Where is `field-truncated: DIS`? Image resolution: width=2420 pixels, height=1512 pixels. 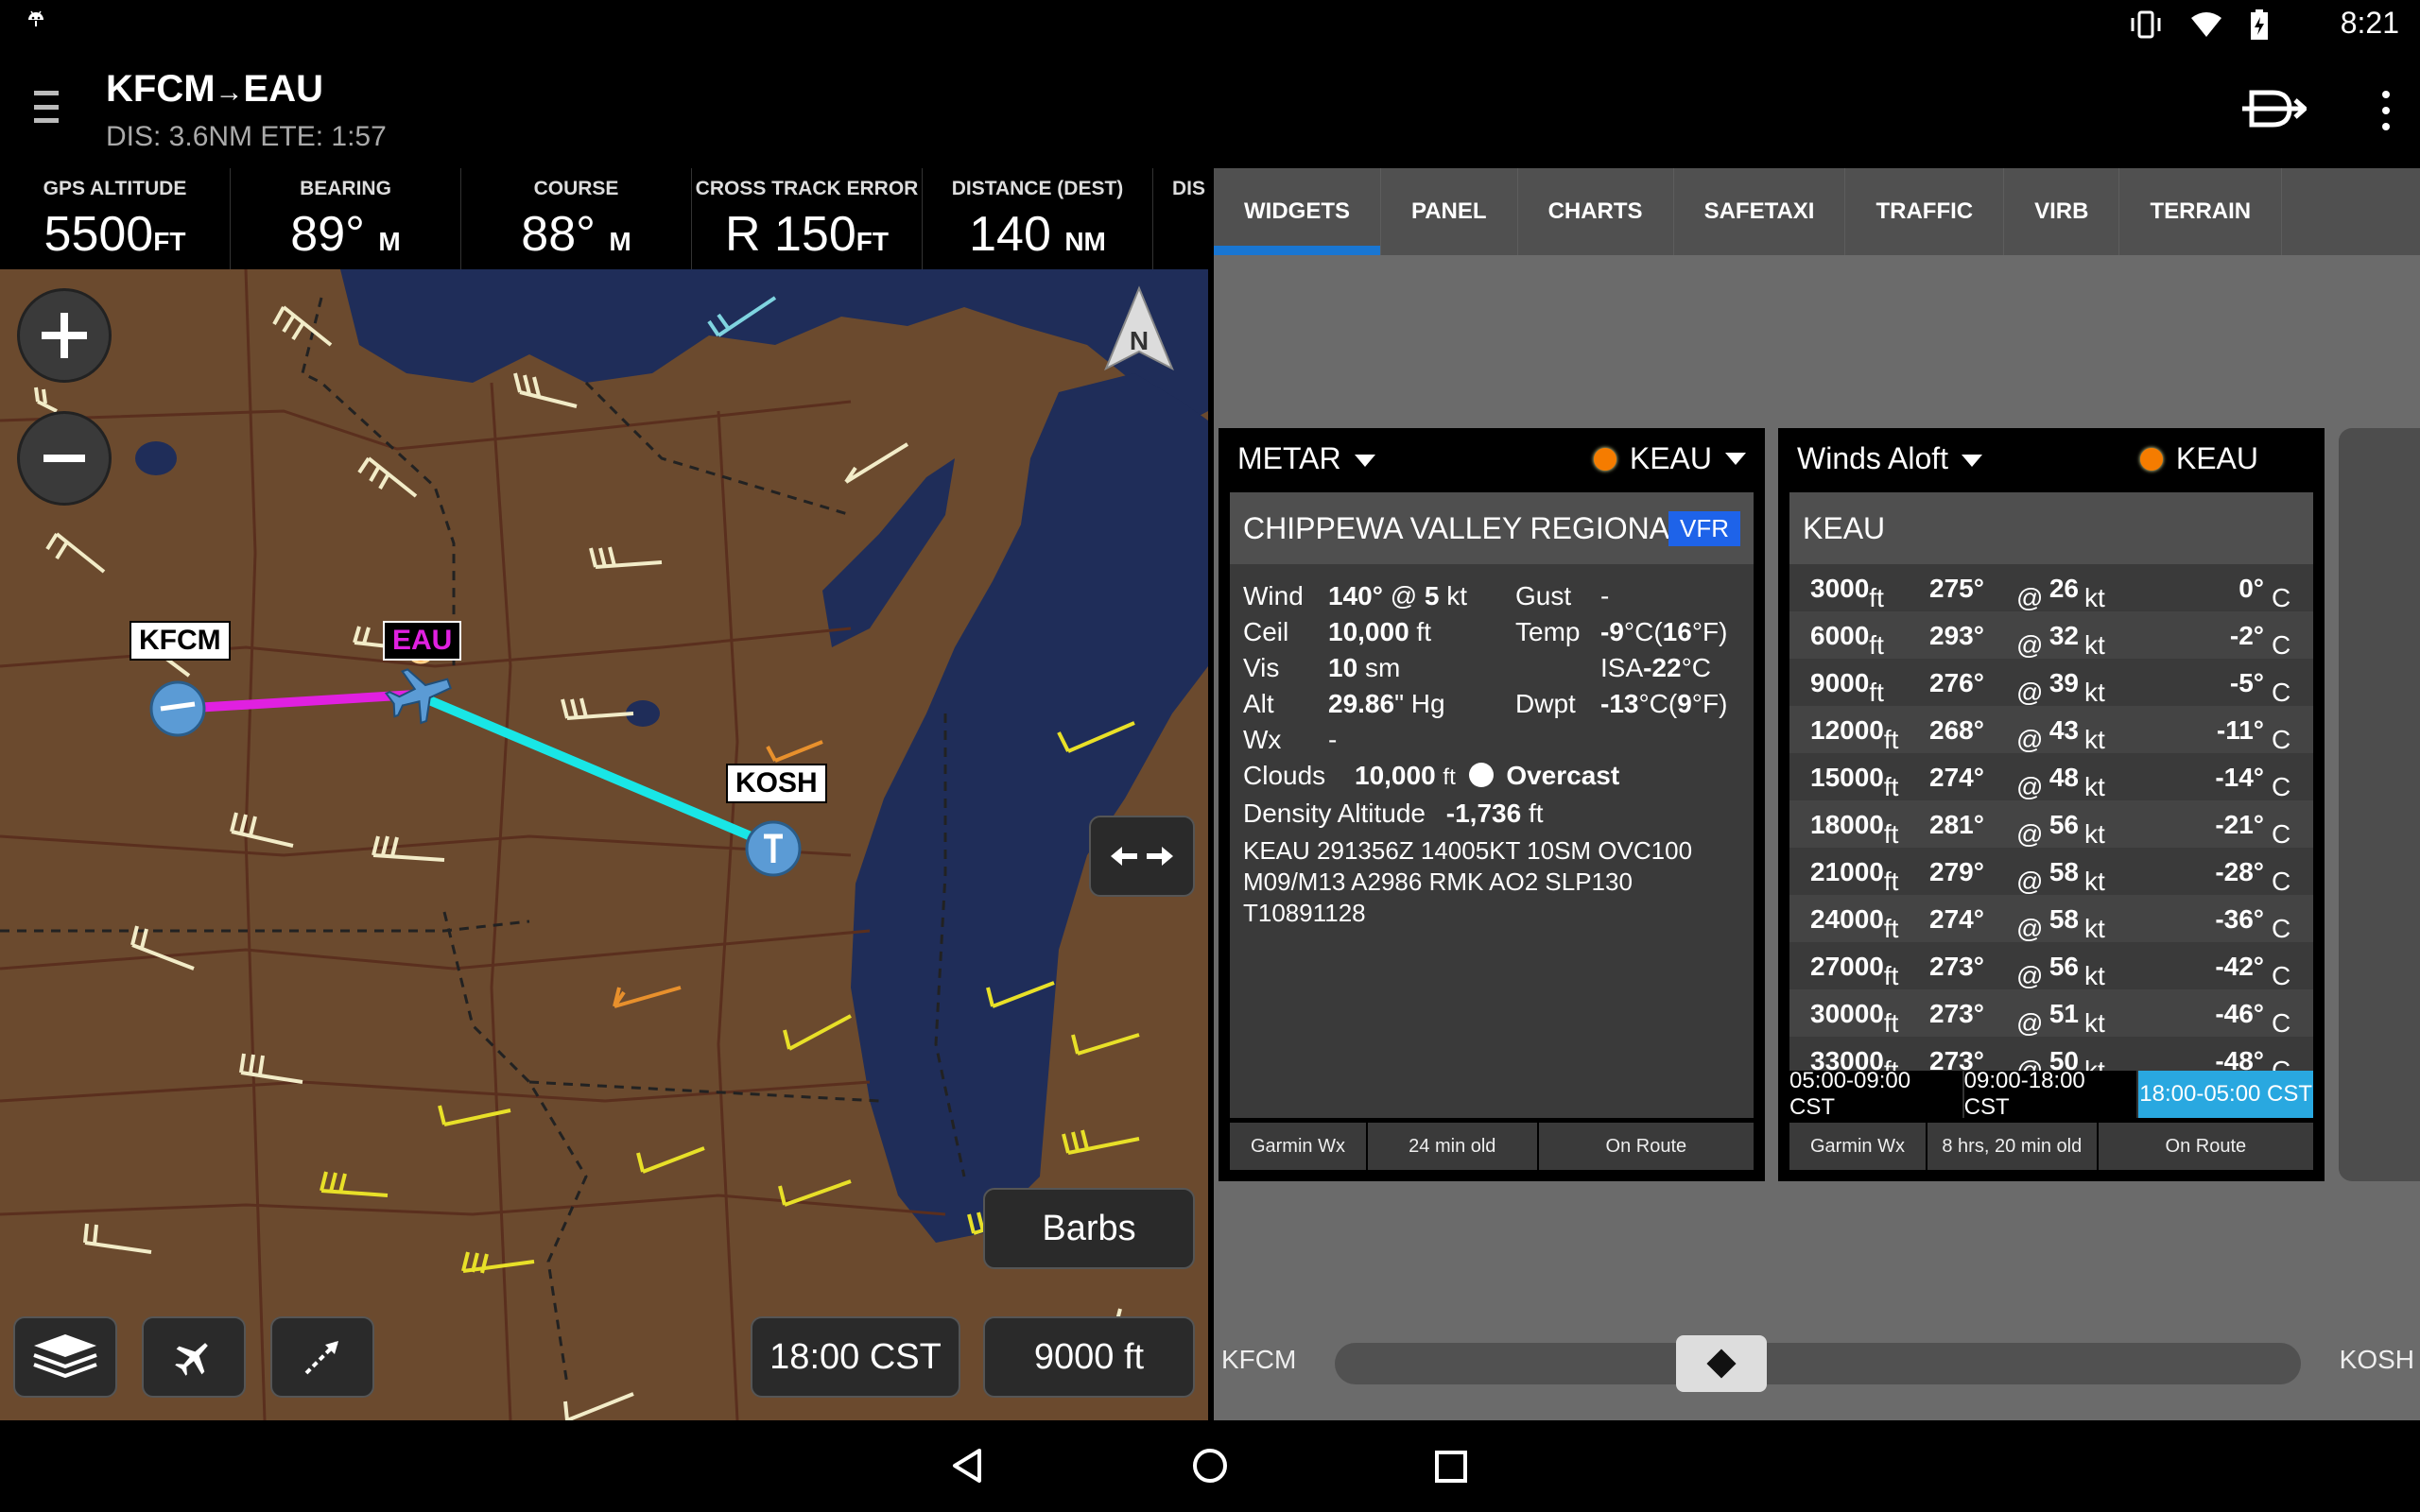
field-truncated: DIS is located at coordinates (1181, 218).